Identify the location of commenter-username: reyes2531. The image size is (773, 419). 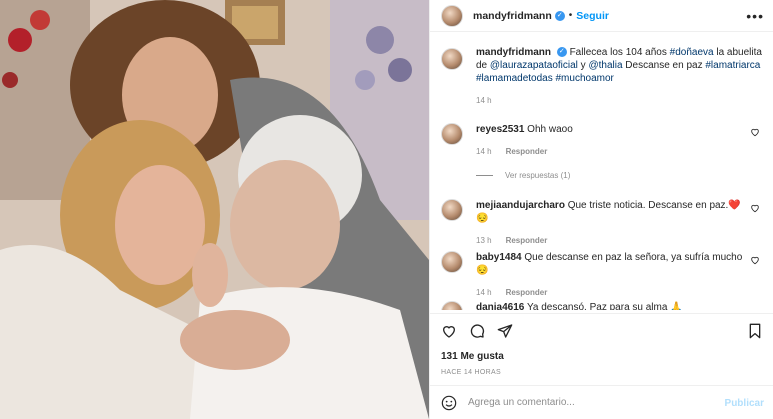
(500, 129).